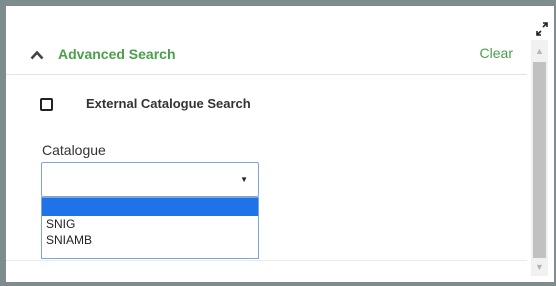 The image size is (556, 286). Describe the element at coordinates (150, 179) in the screenshot. I see `catalogue-select: ▼` at that location.